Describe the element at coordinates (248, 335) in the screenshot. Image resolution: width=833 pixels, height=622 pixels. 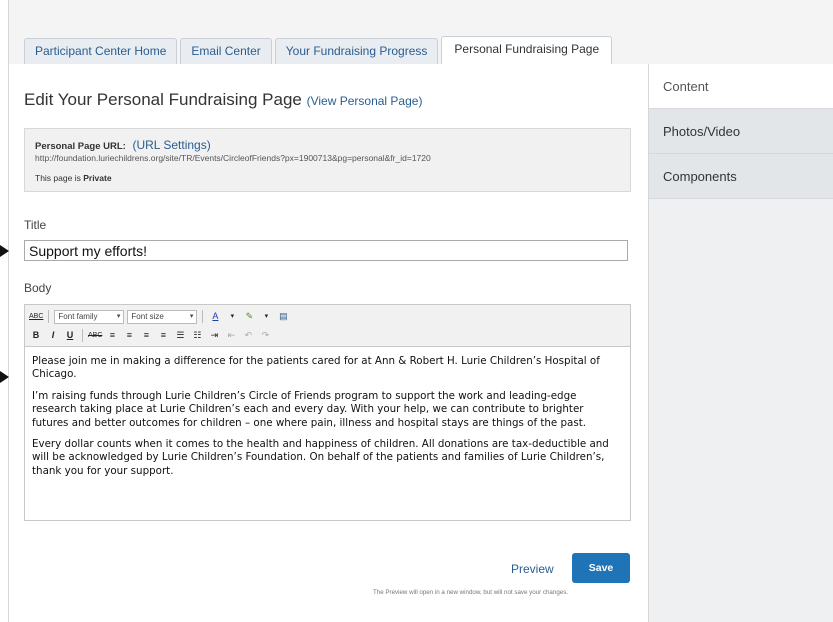
I see `undo-icon: ↶` at that location.